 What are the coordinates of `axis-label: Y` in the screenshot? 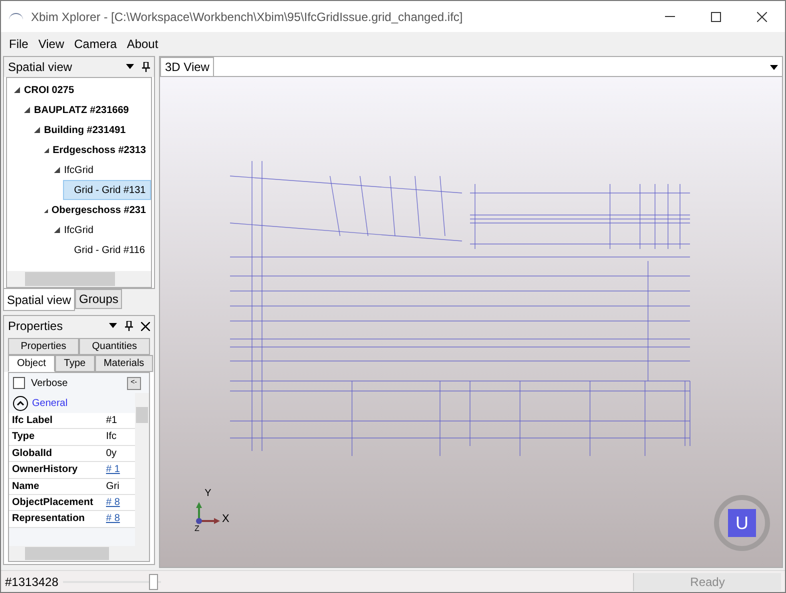 It's located at (208, 494).